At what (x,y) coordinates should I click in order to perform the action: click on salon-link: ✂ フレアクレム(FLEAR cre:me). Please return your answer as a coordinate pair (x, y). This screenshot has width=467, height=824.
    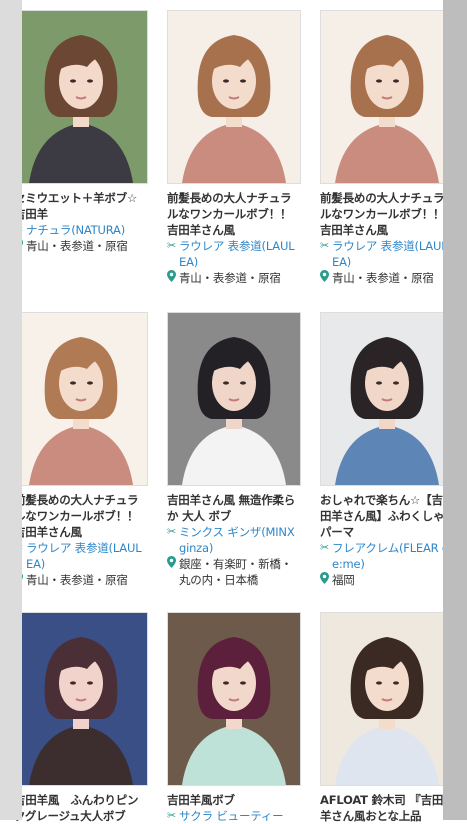
    Looking at the image, I should click on (387, 556).